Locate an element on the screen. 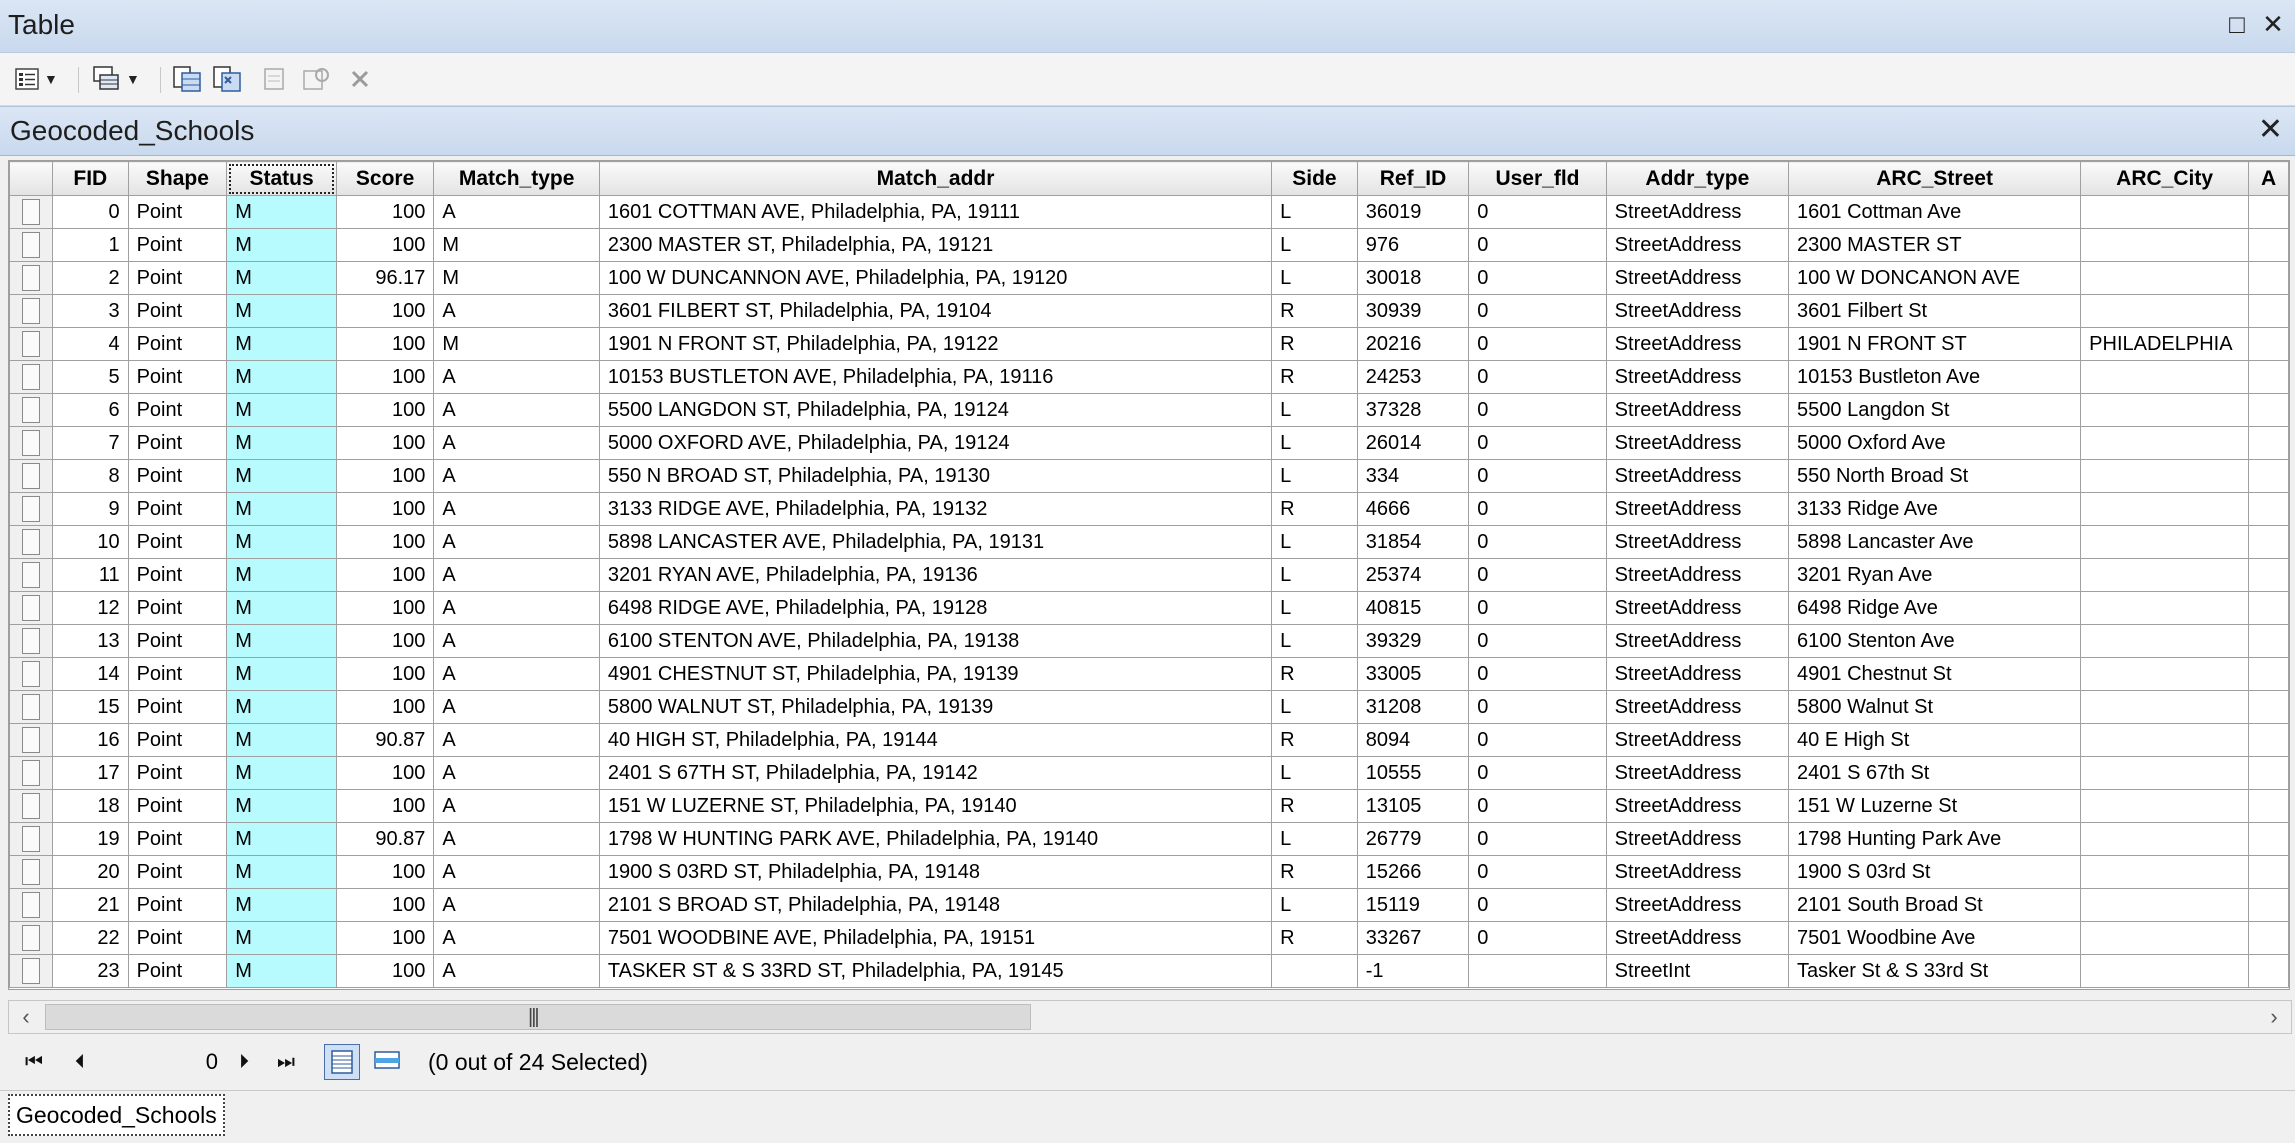 The width and height of the screenshot is (2295, 1143). arc-street-cell: 6498 Ridge Ave is located at coordinates (1935, 608).